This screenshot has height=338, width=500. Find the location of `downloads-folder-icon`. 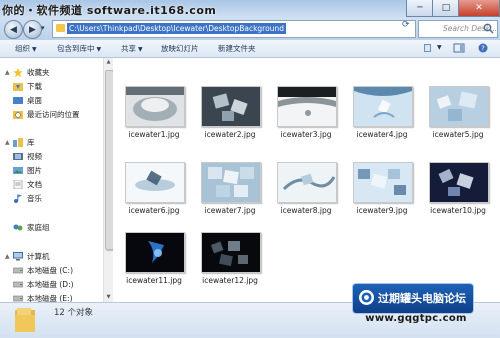

downloads-folder-icon is located at coordinates (18, 86).